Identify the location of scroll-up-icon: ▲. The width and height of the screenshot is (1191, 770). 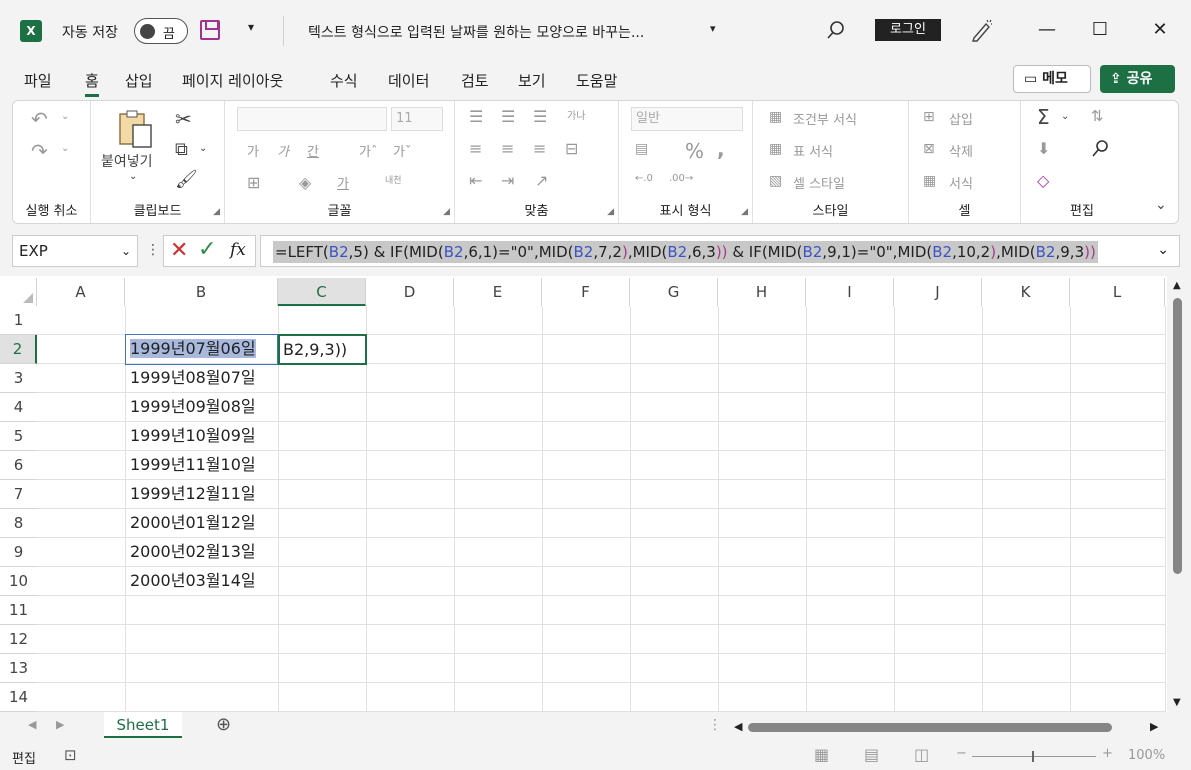
(1177, 285).